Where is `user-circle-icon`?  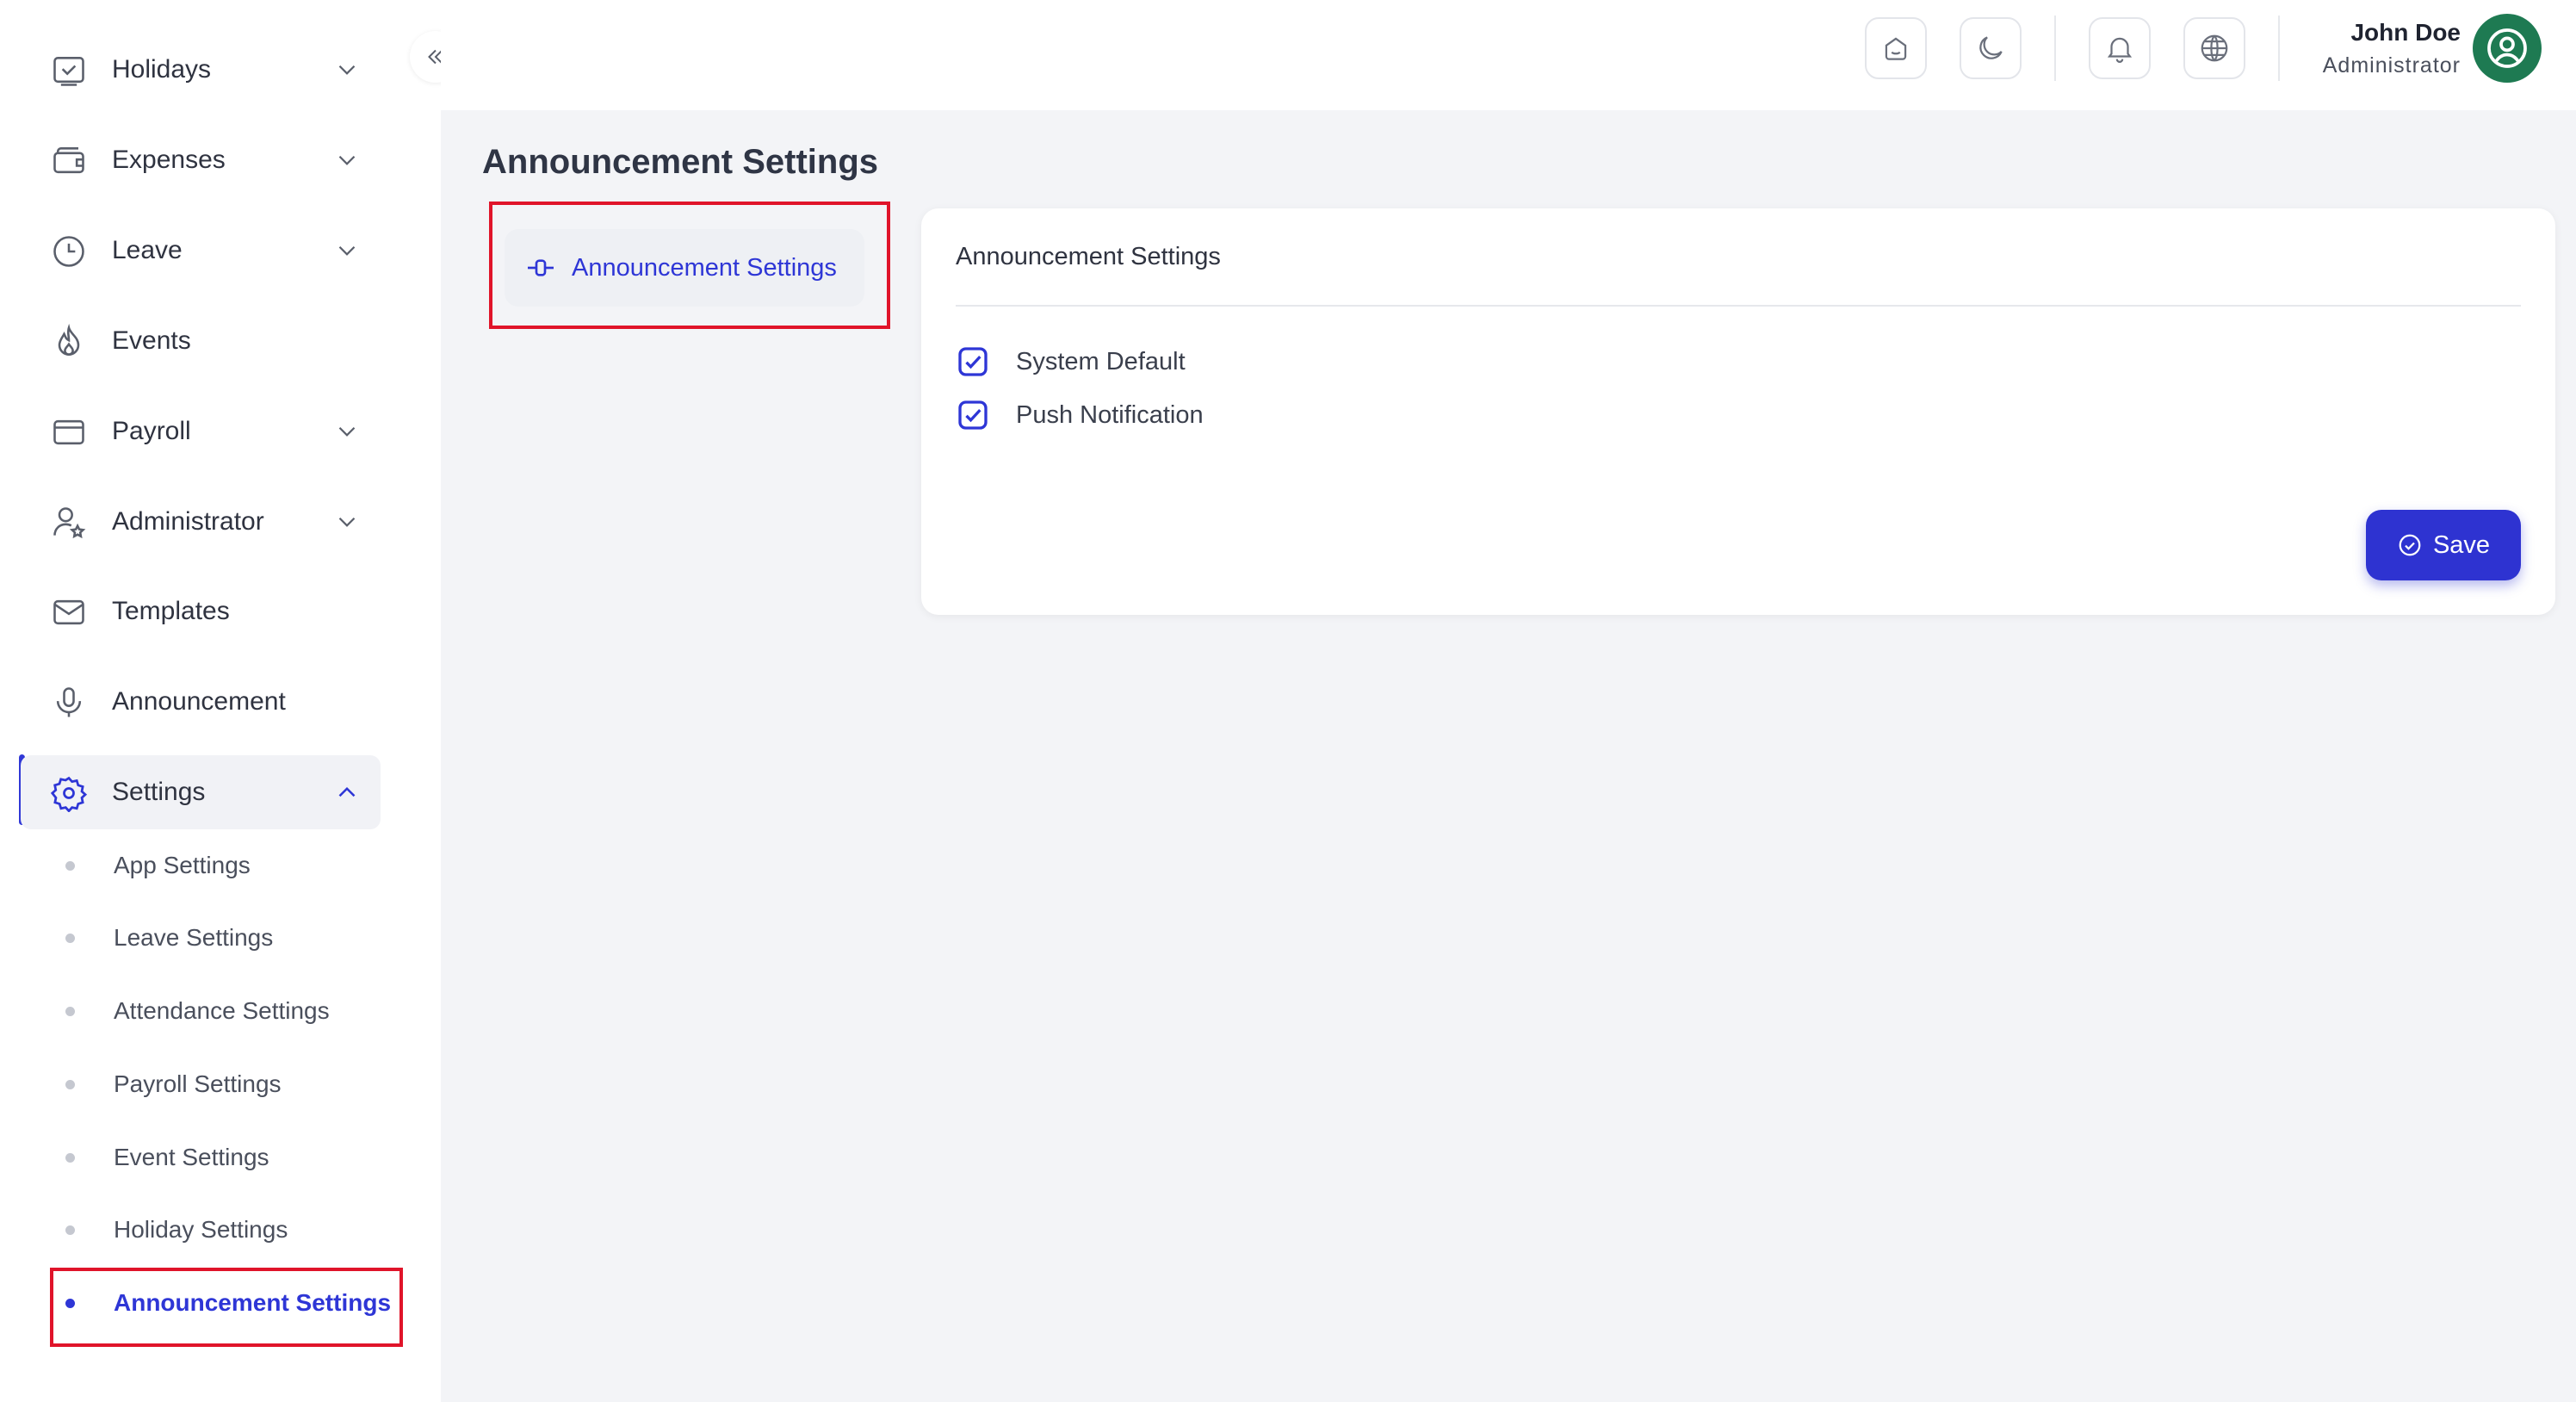 user-circle-icon is located at coordinates (2507, 48).